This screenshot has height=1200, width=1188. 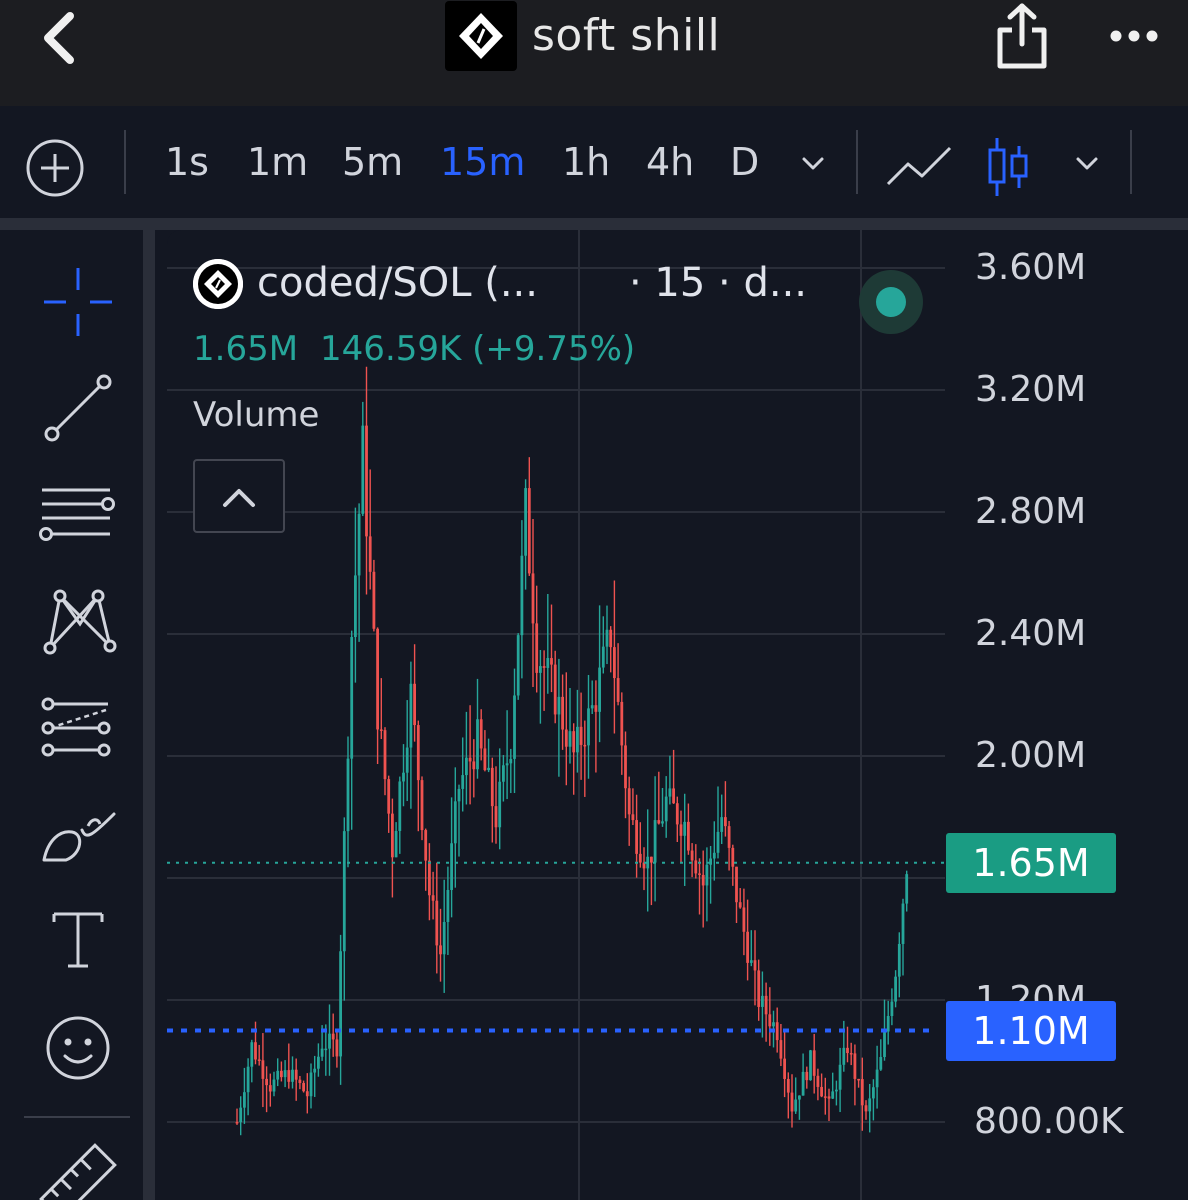 I want to click on status-dot, so click(x=891, y=302).